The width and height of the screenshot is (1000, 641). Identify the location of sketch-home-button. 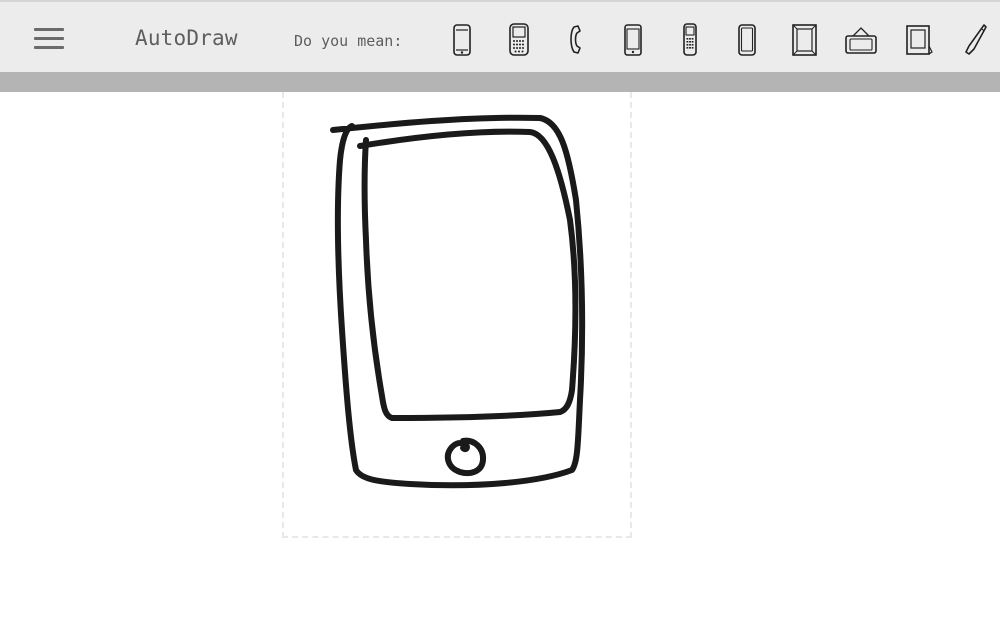
(465, 457).